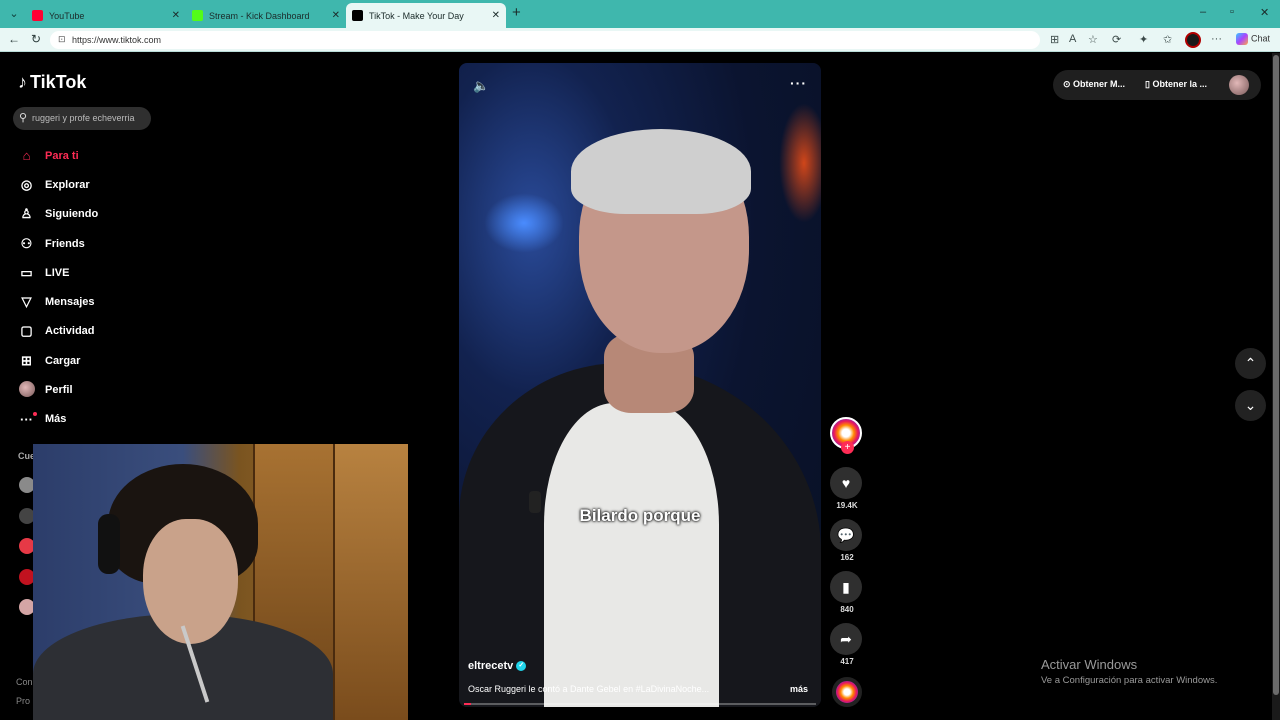 This screenshot has width=1280, height=720. What do you see at coordinates (1261, 38) in the screenshot?
I see `chat-label: Chat` at bounding box center [1261, 38].